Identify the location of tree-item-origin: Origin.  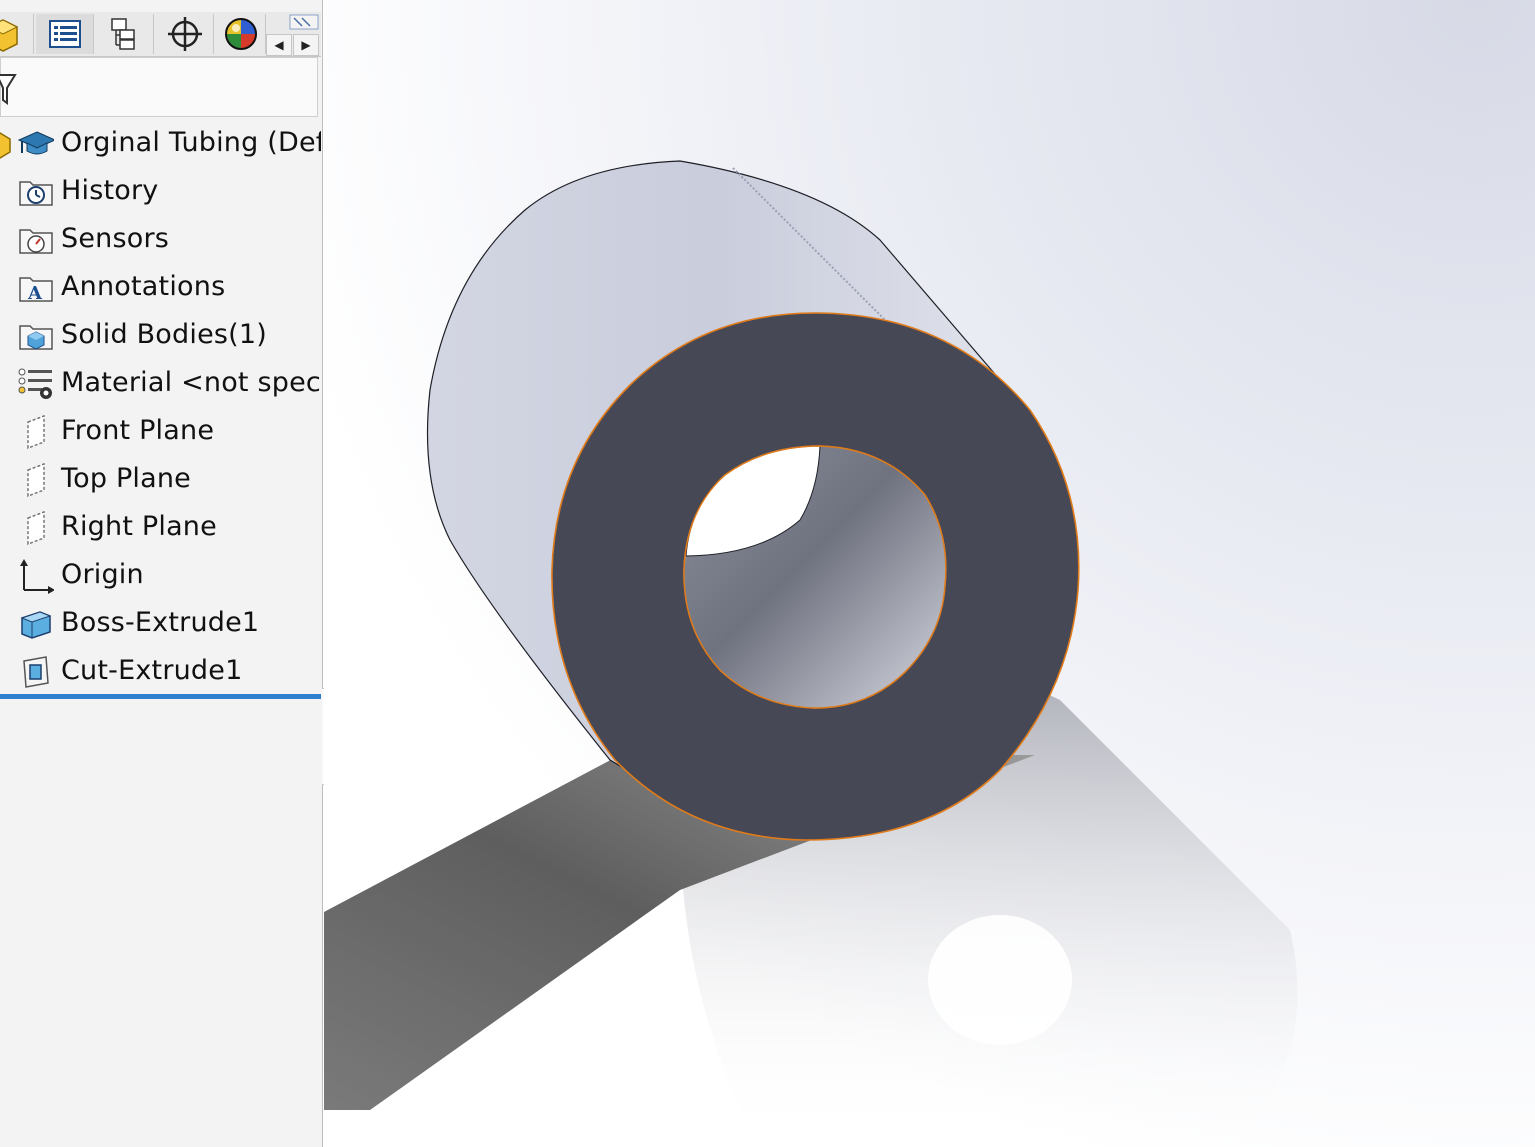
(160, 576).